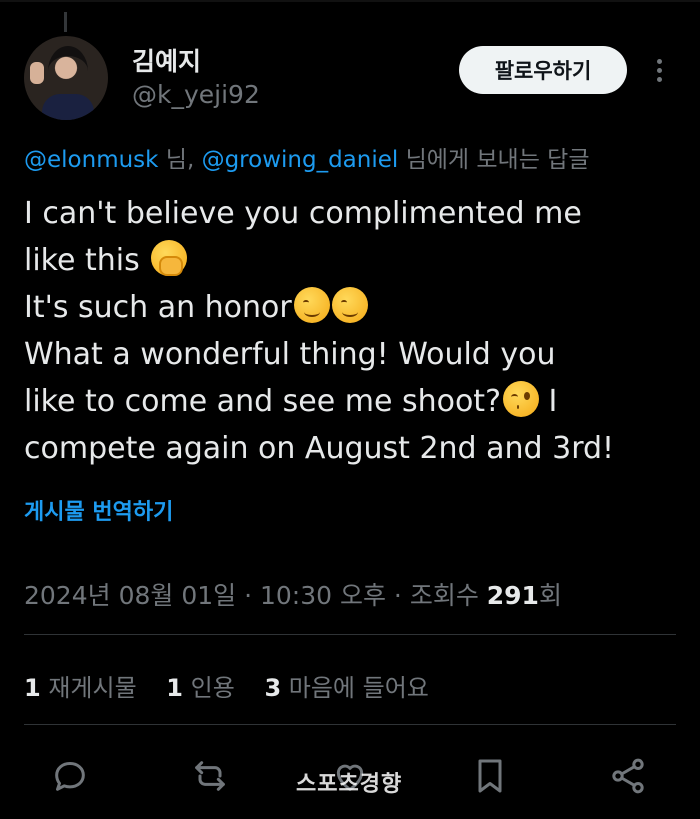  Describe the element at coordinates (169, 258) in the screenshot. I see `face-with-hand-over-mouth-icon` at that location.